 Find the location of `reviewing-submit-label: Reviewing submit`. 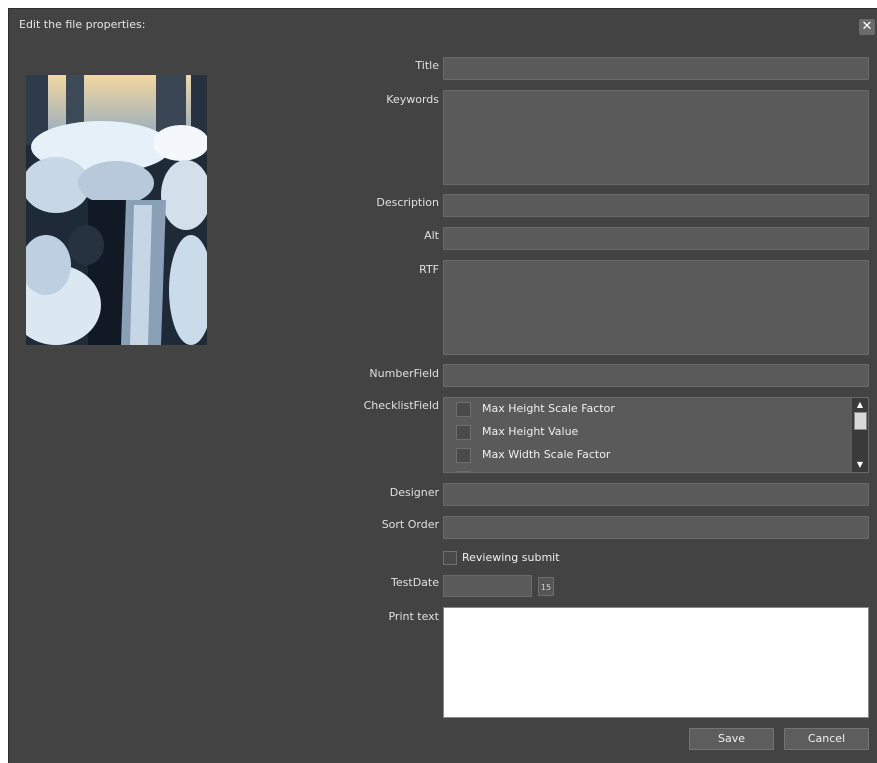

reviewing-submit-label: Reviewing submit is located at coordinates (511, 557).